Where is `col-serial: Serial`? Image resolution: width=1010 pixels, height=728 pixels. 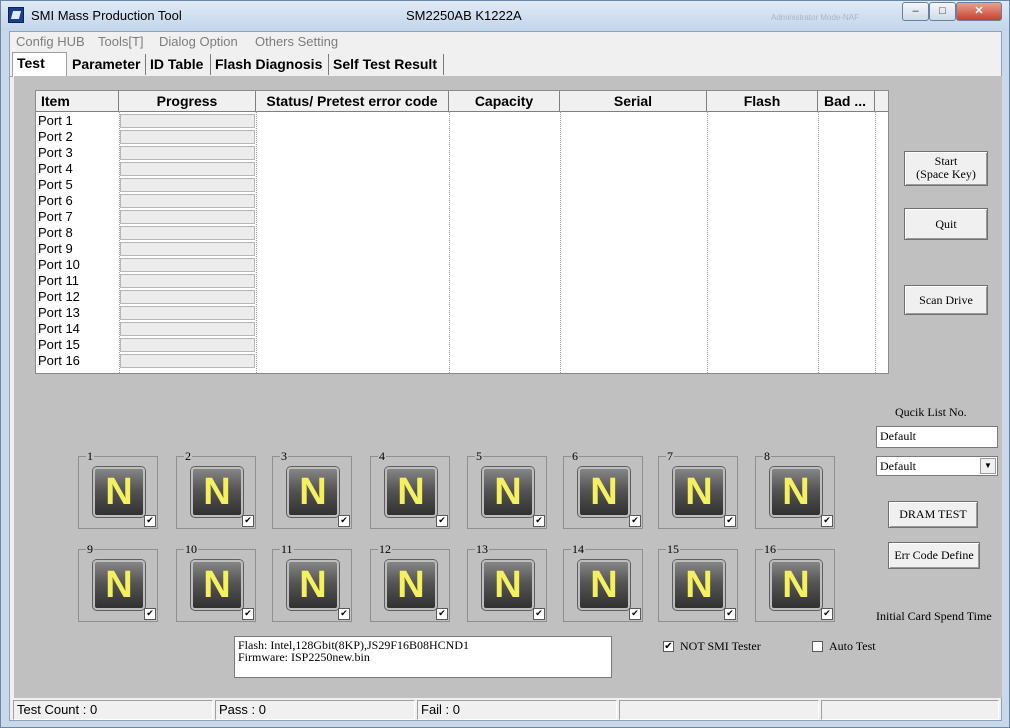
col-serial: Serial is located at coordinates (633, 101).